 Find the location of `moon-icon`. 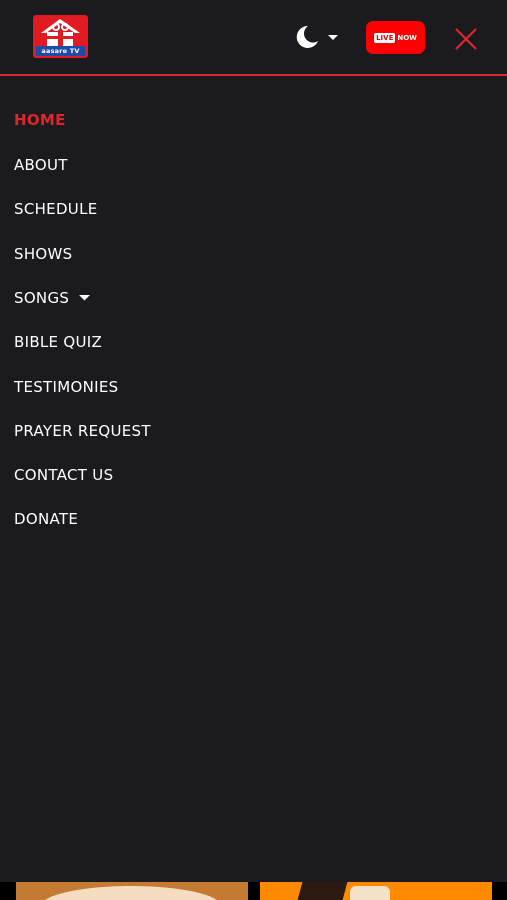

moon-icon is located at coordinates (307, 36).